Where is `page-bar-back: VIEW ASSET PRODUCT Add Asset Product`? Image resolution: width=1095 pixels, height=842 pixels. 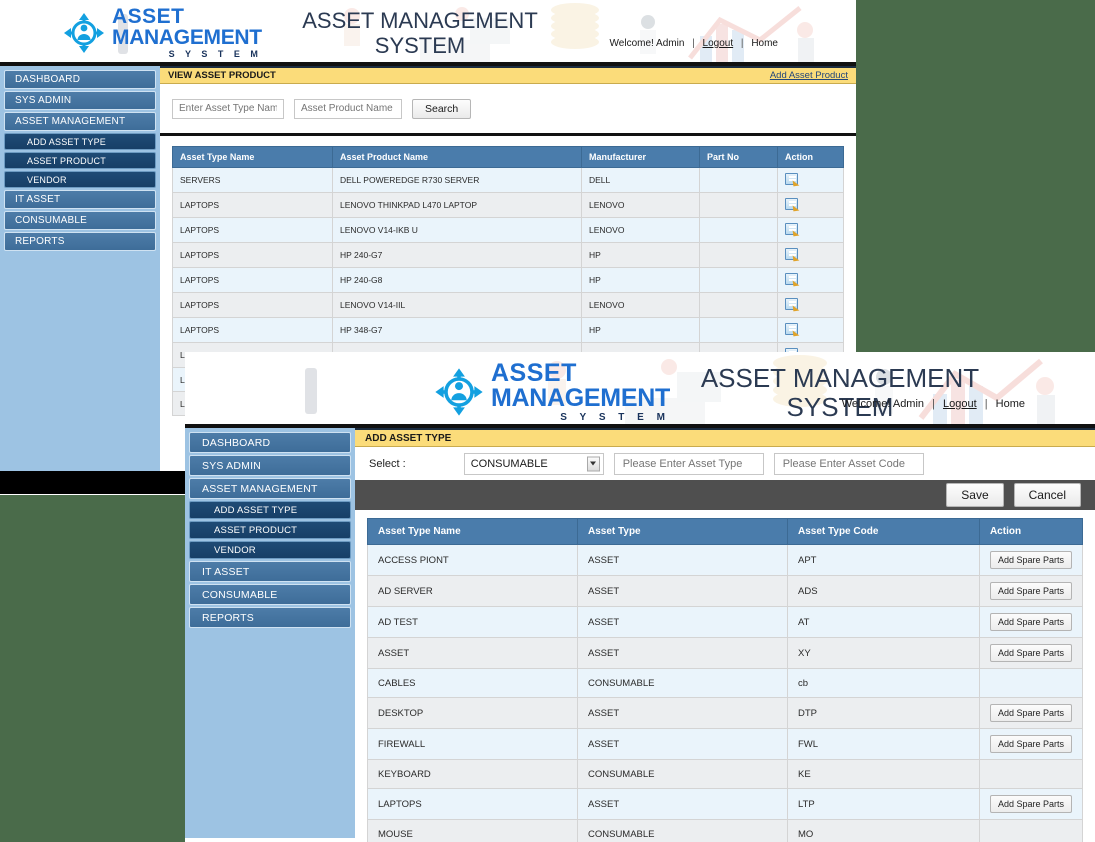
page-bar-back: VIEW ASSET PRODUCT Add Asset Product is located at coordinates (508, 75).